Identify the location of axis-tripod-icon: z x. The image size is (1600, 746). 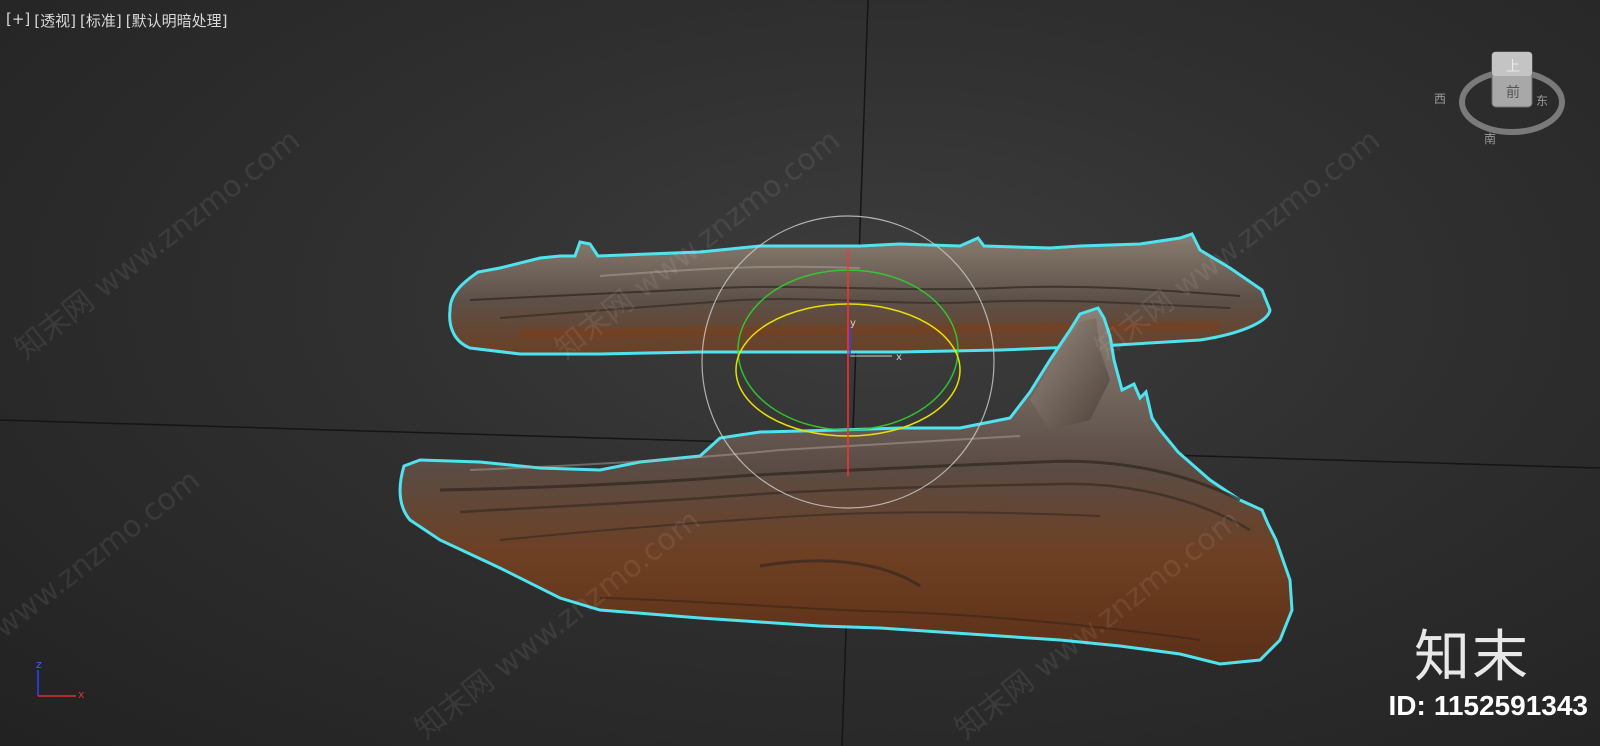
(61, 682).